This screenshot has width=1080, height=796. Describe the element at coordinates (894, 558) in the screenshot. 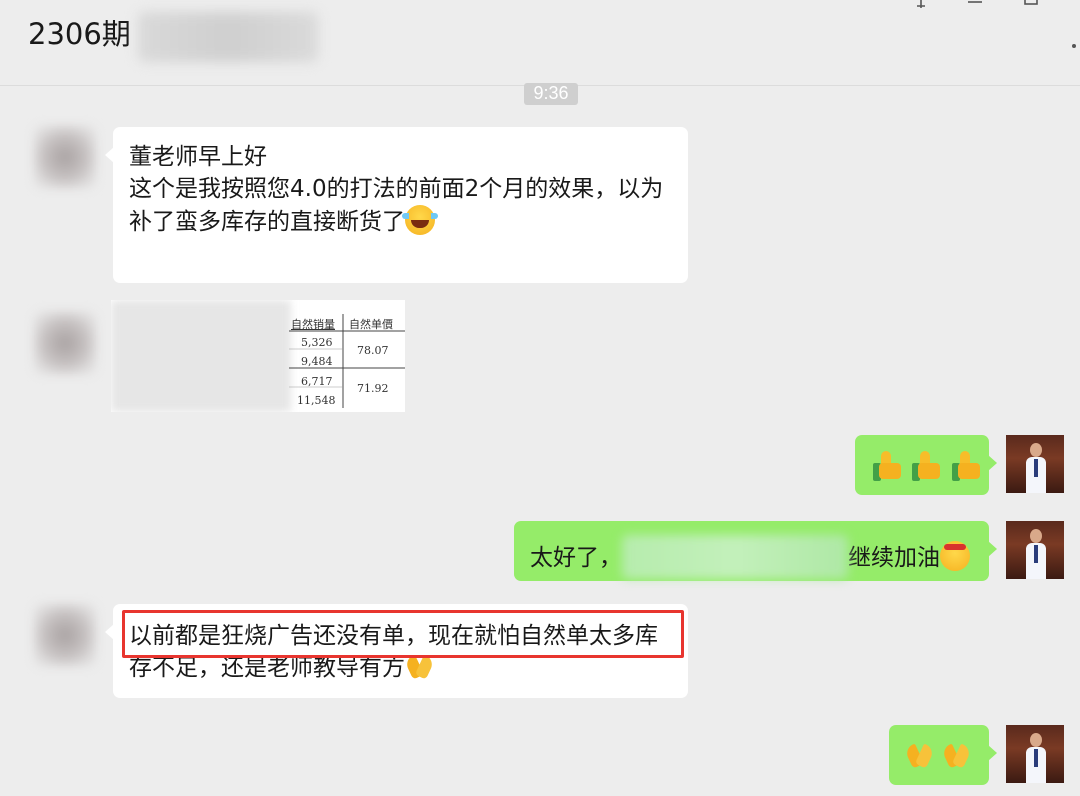

I see `message-text: 继续加油` at that location.